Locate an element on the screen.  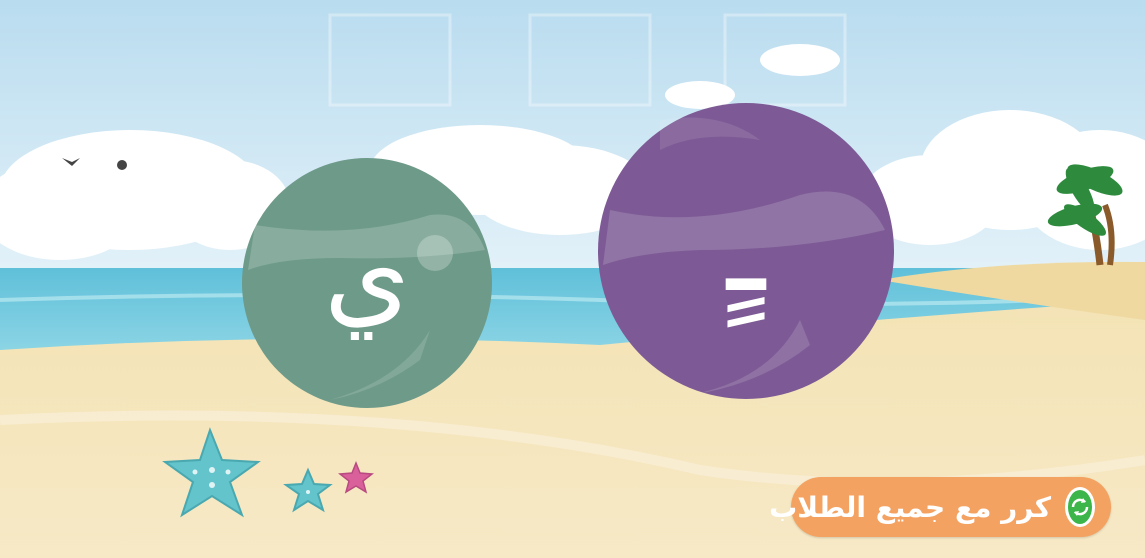
repeat-cycle-icon is located at coordinates (1080, 507).